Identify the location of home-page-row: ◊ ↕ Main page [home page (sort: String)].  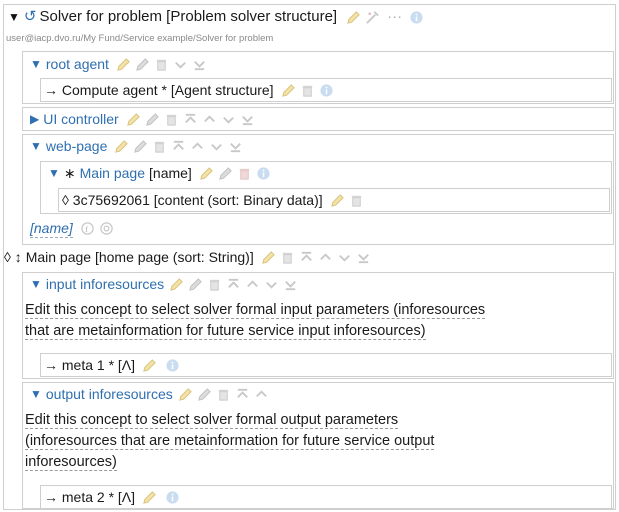
(188, 257).